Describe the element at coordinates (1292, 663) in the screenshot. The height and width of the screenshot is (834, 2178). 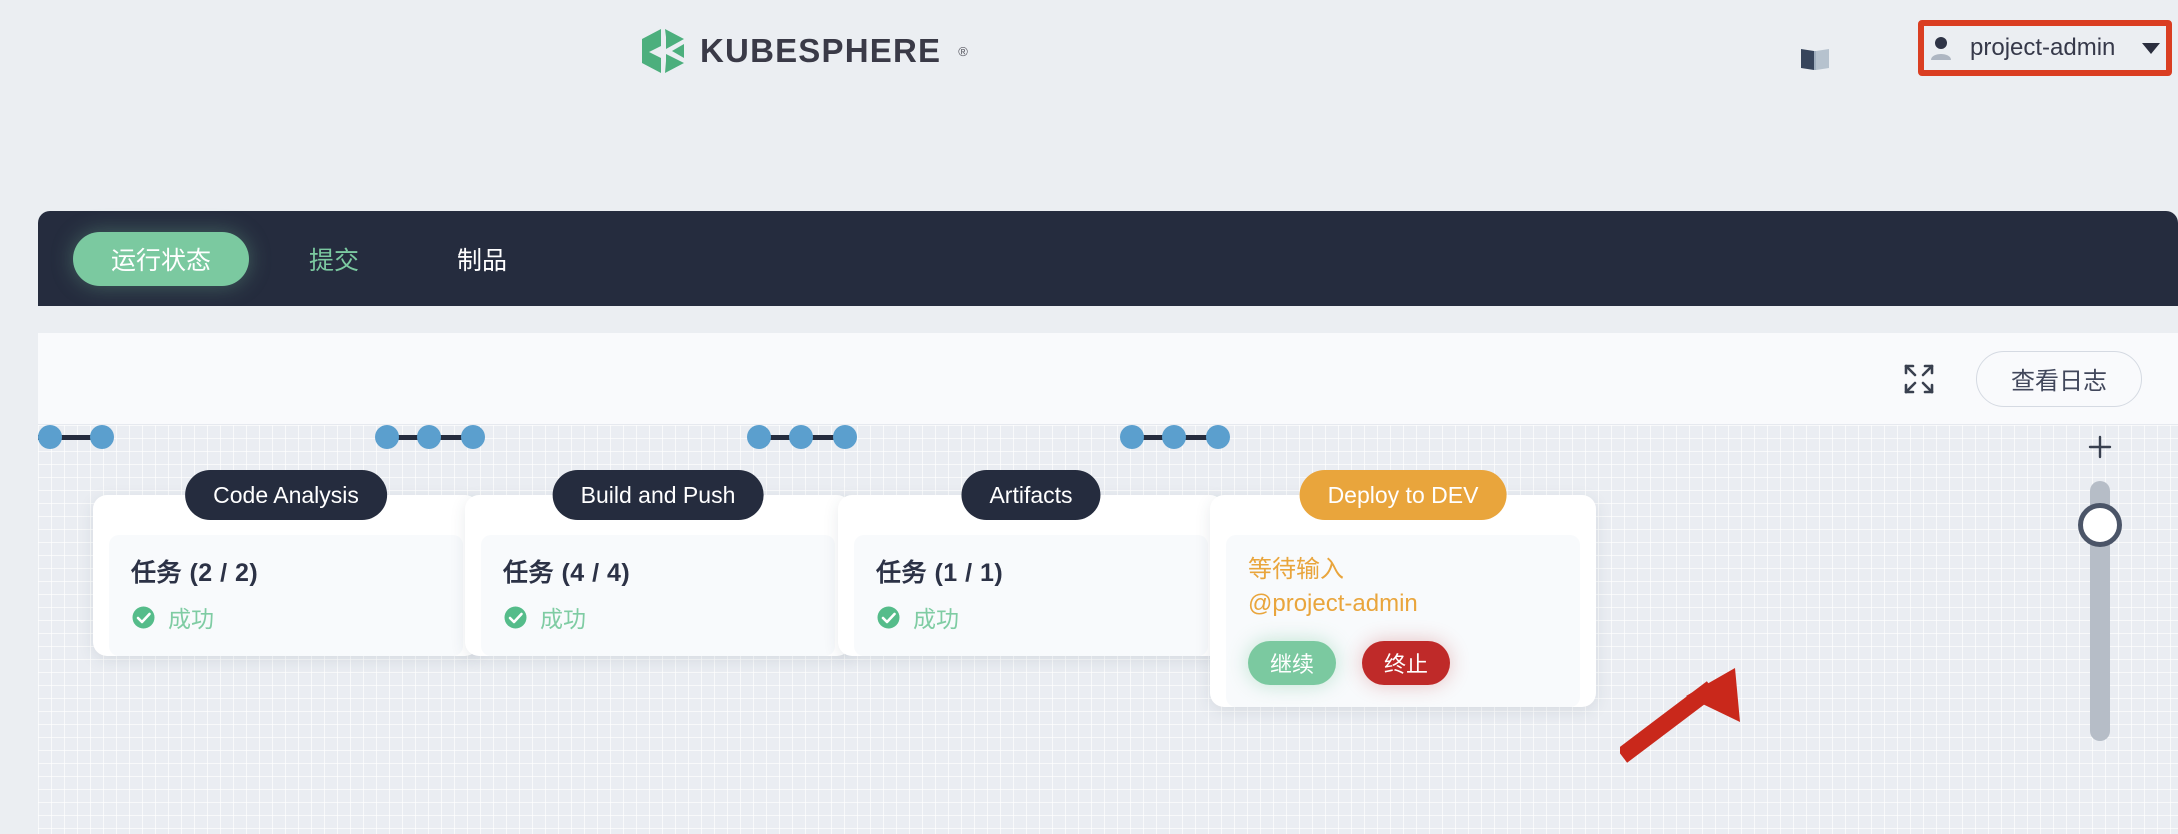
I see `continue-button: 继续` at that location.